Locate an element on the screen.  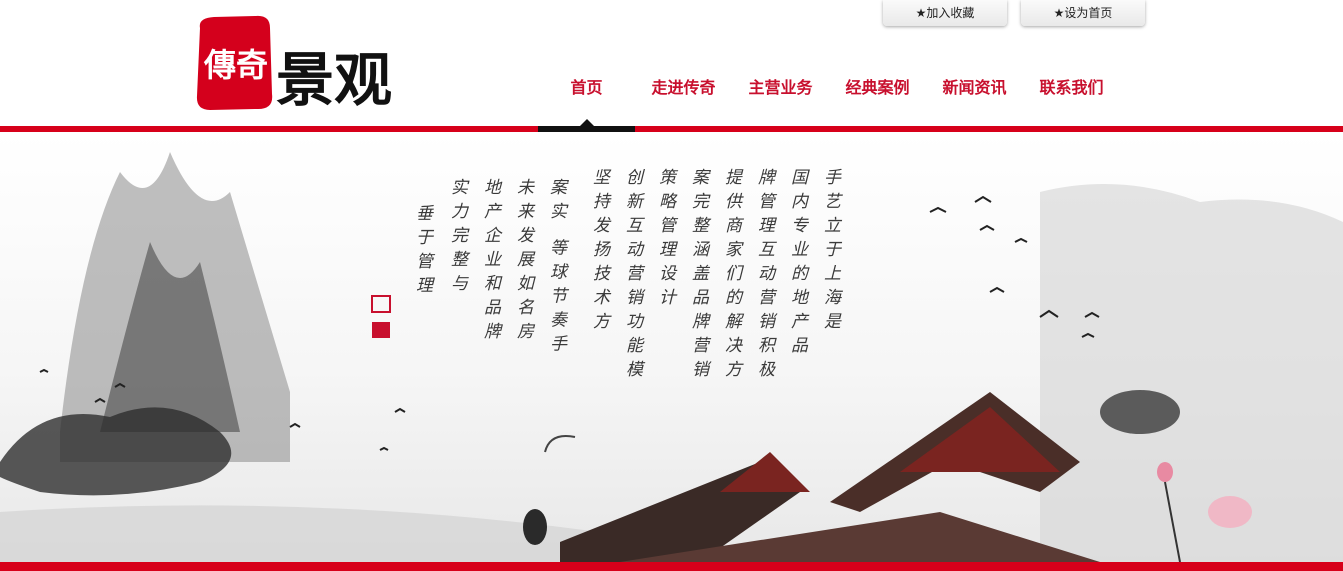
poem-column: 坚持发扬技术方 is located at coordinates (599, 252).